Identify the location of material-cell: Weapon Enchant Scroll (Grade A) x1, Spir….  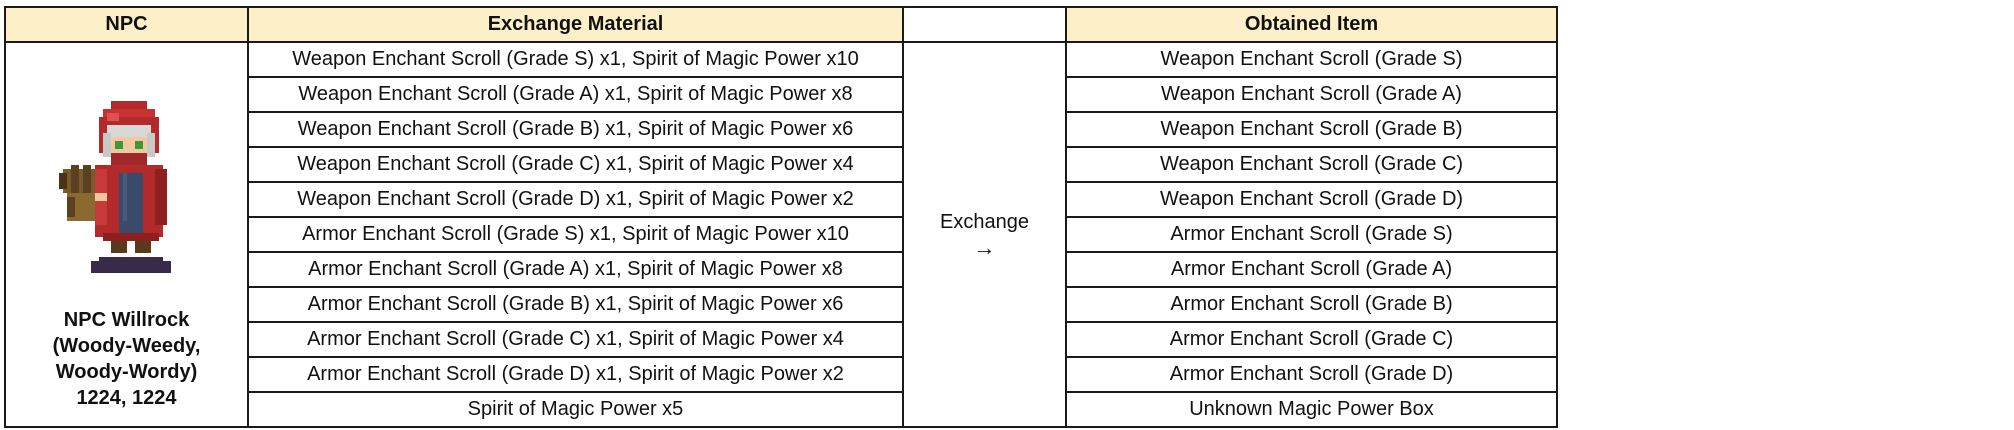
(575, 94).